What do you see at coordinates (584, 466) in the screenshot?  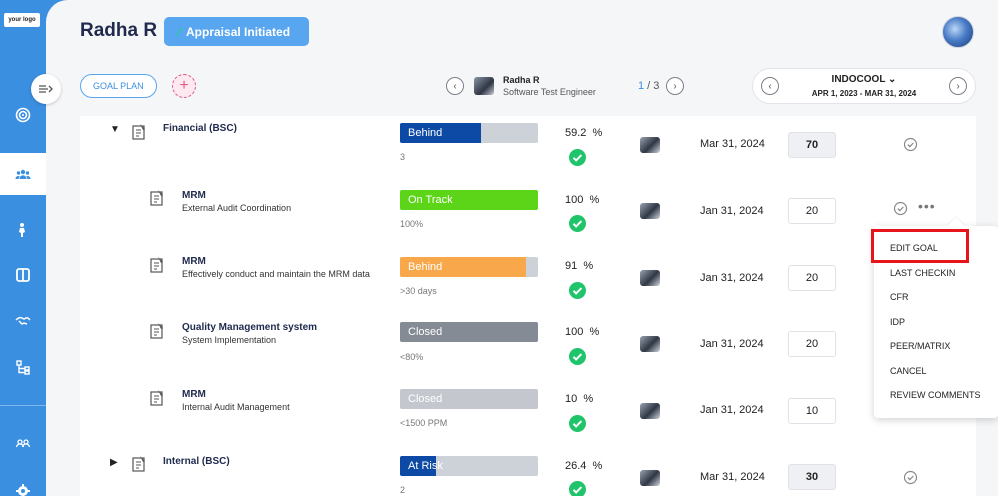 I see `percent-value: 26.4 %` at bounding box center [584, 466].